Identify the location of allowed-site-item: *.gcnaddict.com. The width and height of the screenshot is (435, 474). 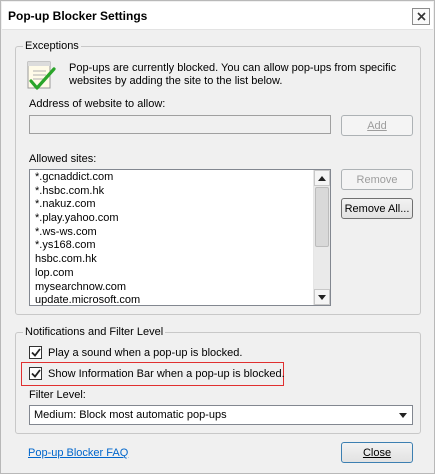
(172, 178).